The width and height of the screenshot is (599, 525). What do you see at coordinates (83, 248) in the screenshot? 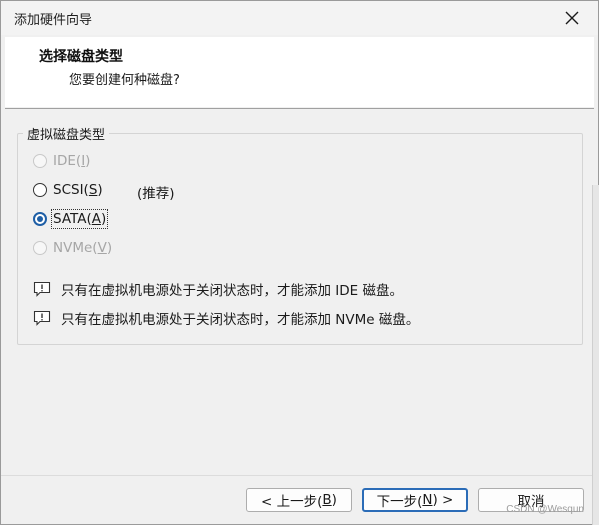
I see `radio-label-nvme: NVMe(V)` at bounding box center [83, 248].